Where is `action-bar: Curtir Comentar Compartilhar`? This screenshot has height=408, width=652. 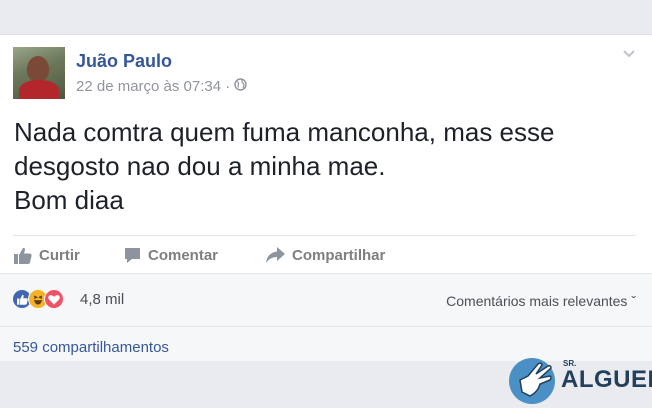
action-bar: Curtir Comentar Compartilhar is located at coordinates (199, 255).